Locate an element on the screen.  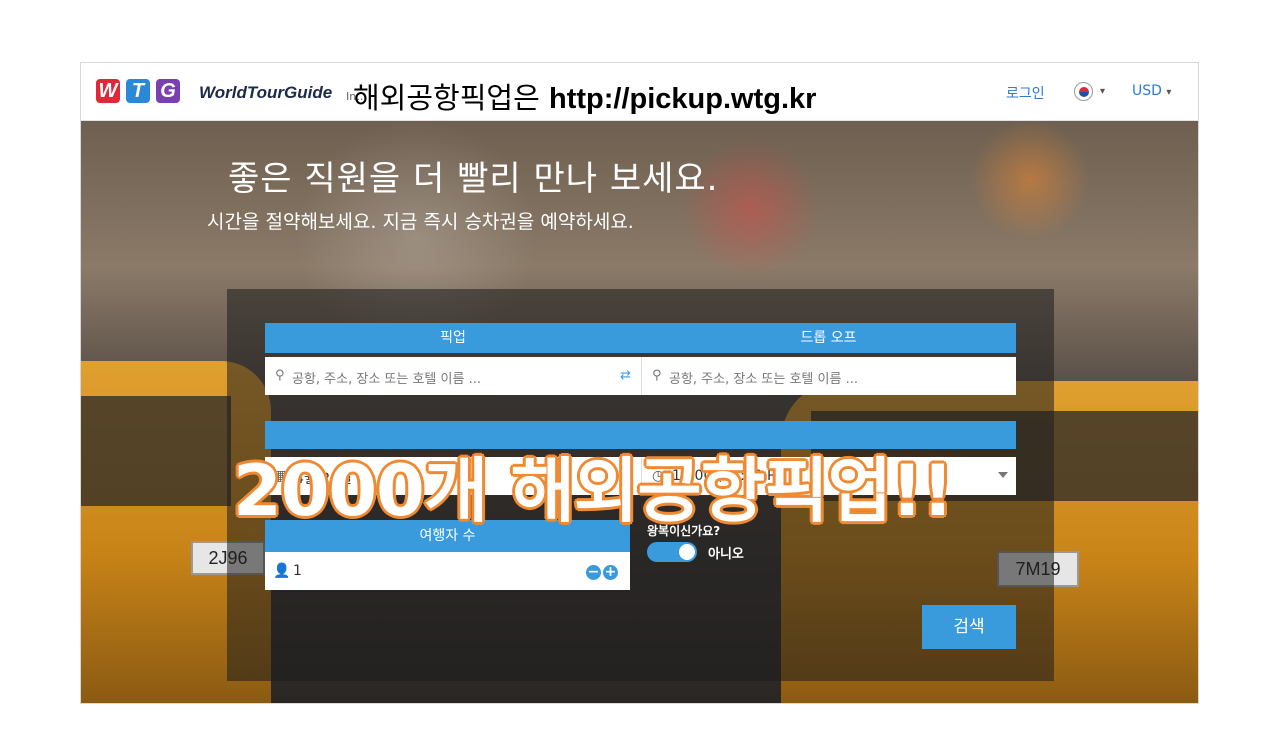
overlay-caption: 해외공항픽업은 http://pickup.wtg.kr is located at coordinates (584, 96).